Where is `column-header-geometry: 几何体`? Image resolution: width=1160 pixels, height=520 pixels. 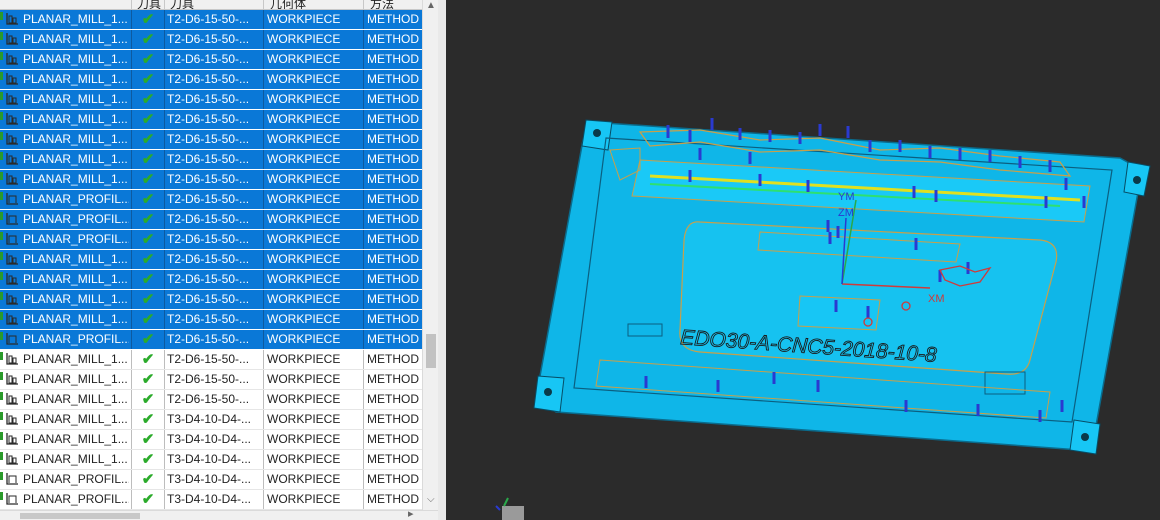
column-header-geometry: 几何体 is located at coordinates (288, 4).